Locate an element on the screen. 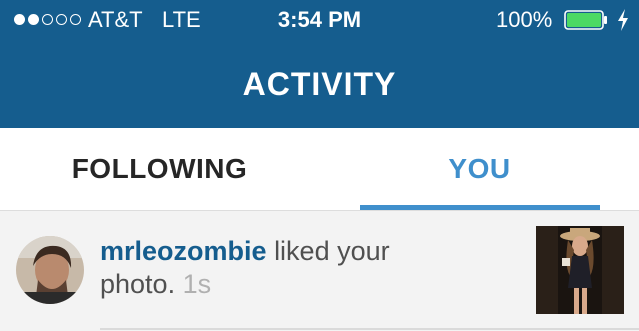 The height and width of the screenshot is (331, 639). charging-bolt-icon is located at coordinates (623, 20).